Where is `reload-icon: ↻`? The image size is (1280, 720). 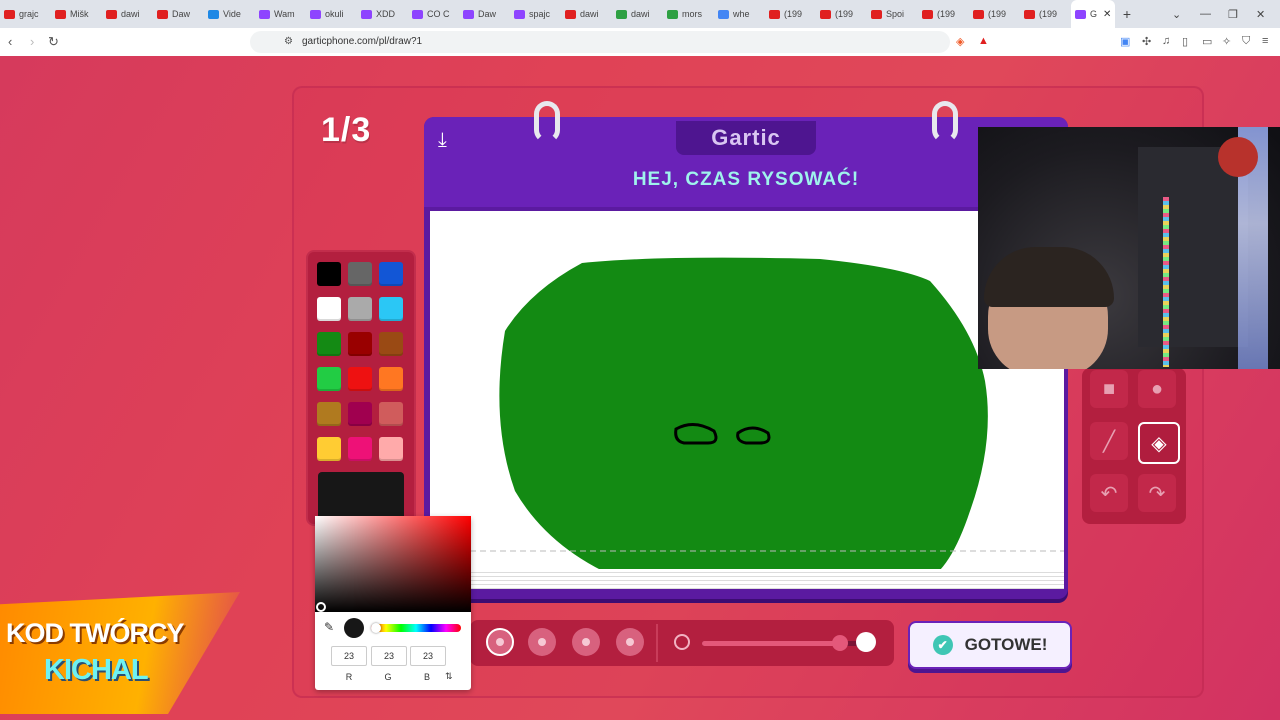
reload-icon: ↻ is located at coordinates (53, 42).